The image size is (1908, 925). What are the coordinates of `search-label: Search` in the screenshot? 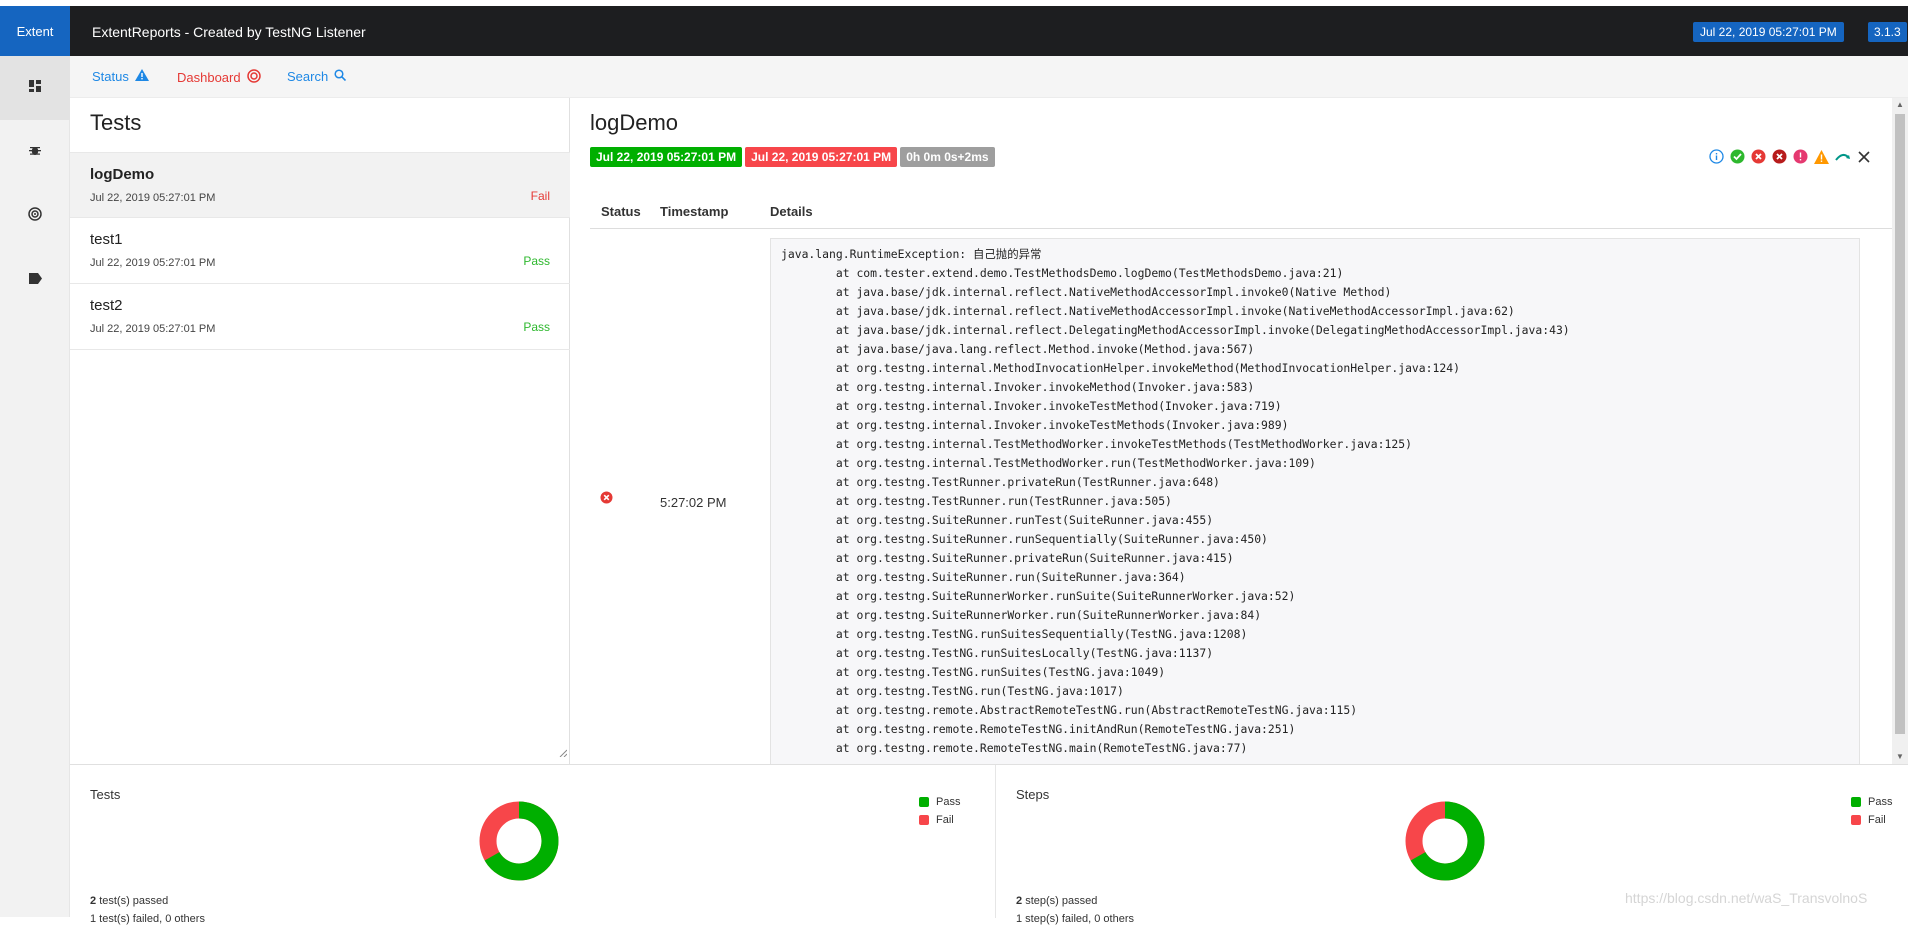 It's located at (308, 76).